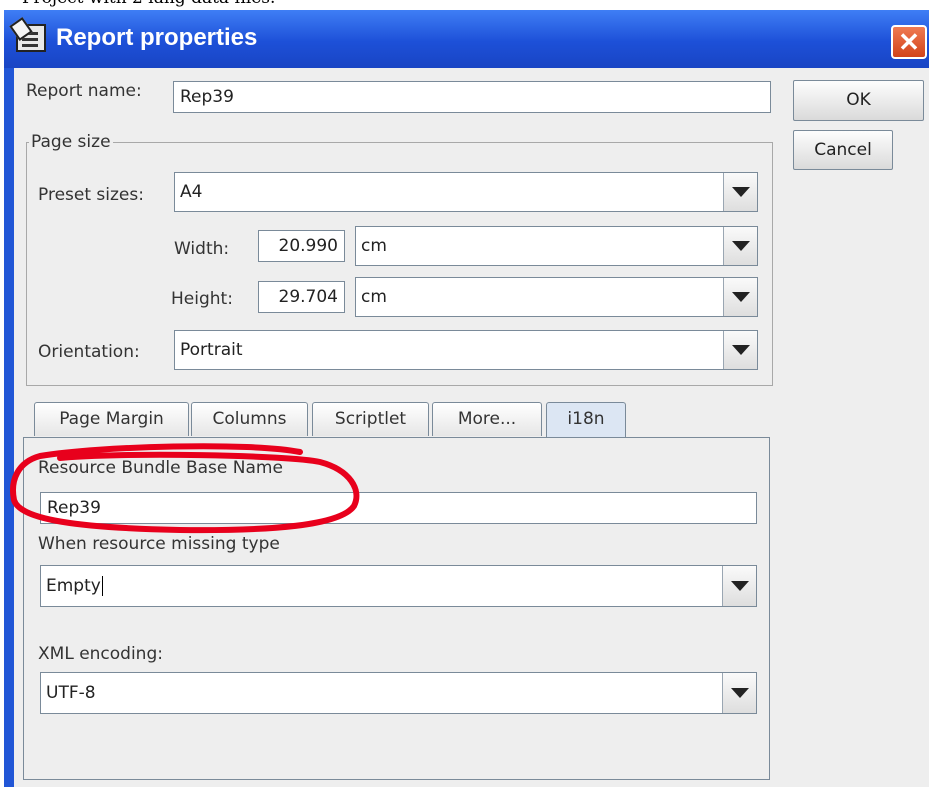  I want to click on tab-page-margin: Page Margin, so click(111, 419).